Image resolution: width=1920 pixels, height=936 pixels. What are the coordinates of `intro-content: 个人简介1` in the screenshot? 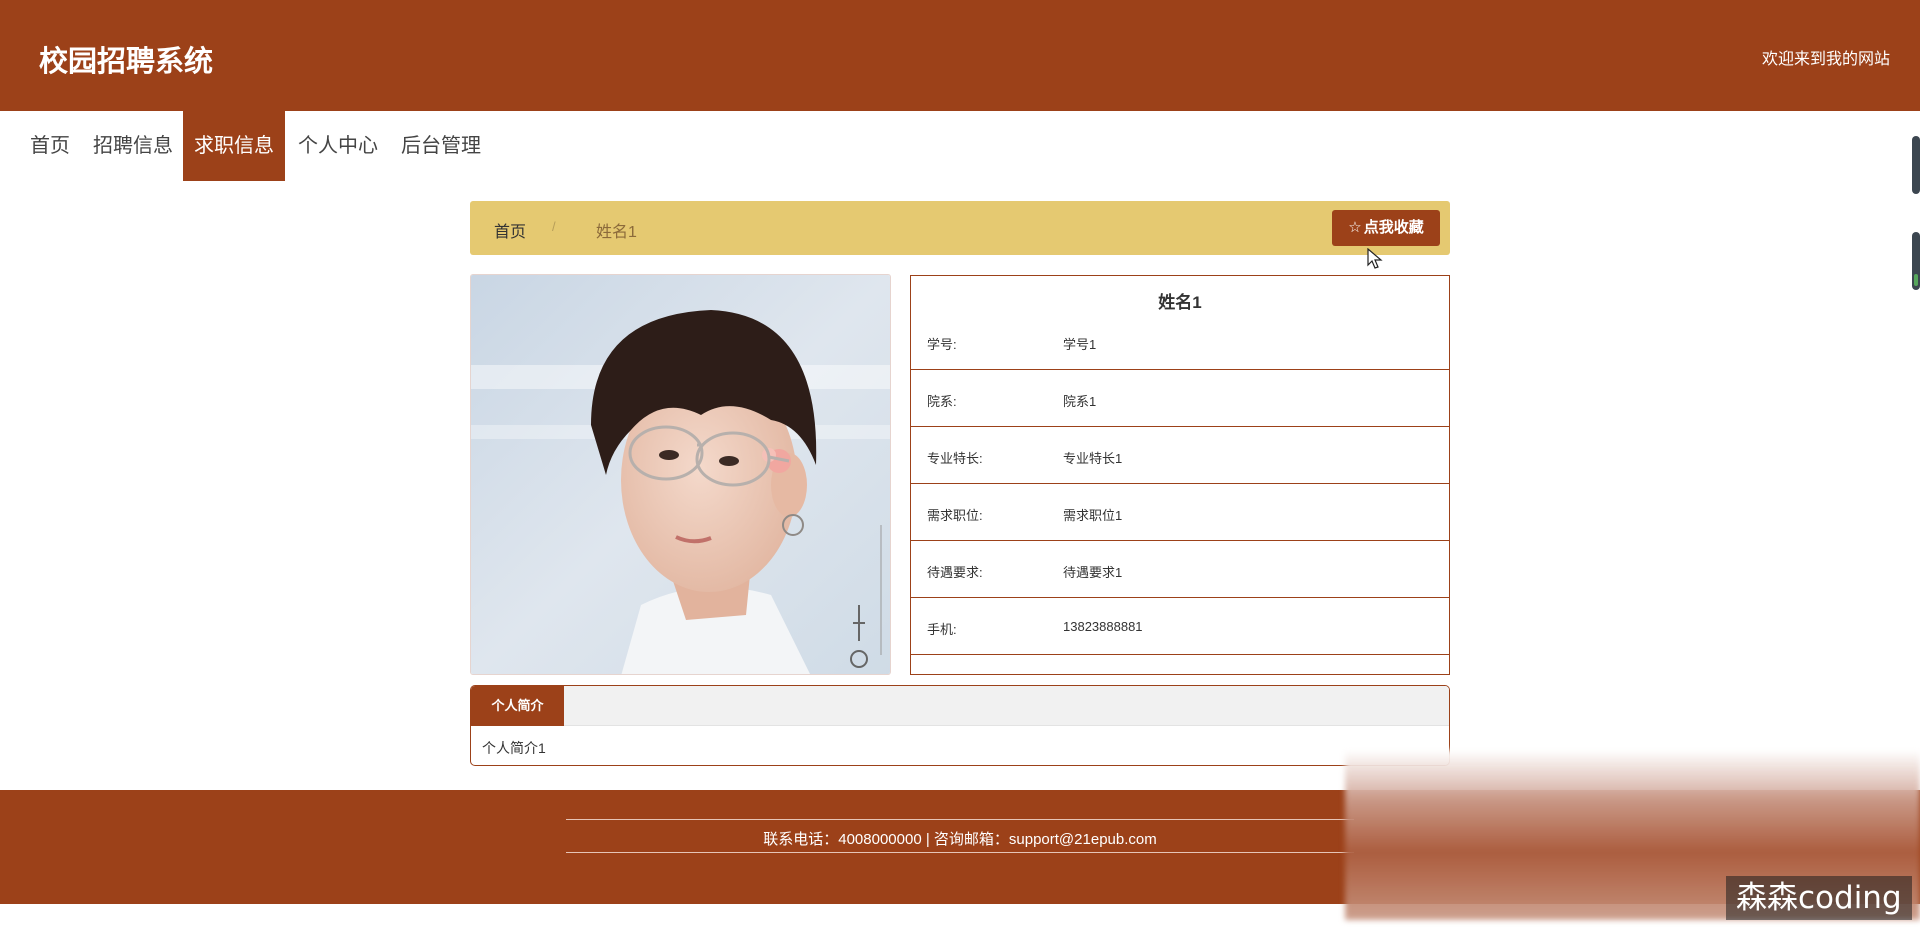 It's located at (514, 748).